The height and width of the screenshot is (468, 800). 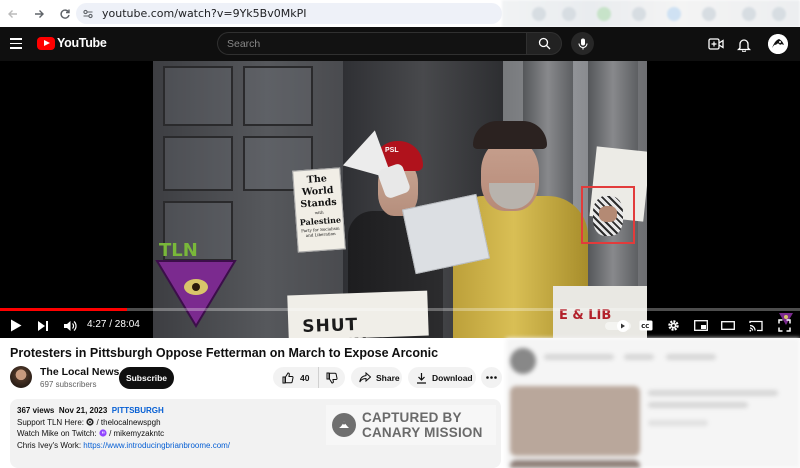 I want to click on more-actions-button, so click(x=491, y=377).